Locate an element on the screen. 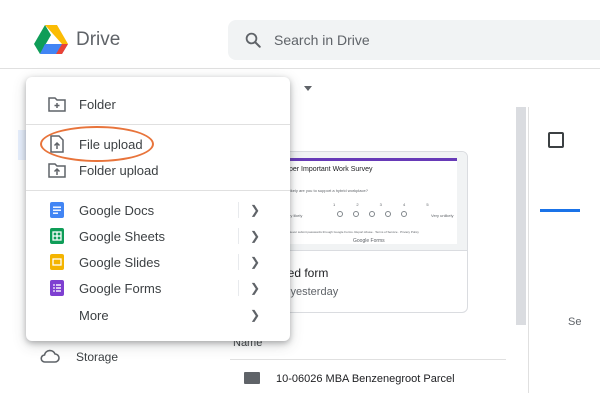 This screenshot has height=393, width=600. menu-item-google-sheets: Google Sheets ❯ is located at coordinates (158, 236).